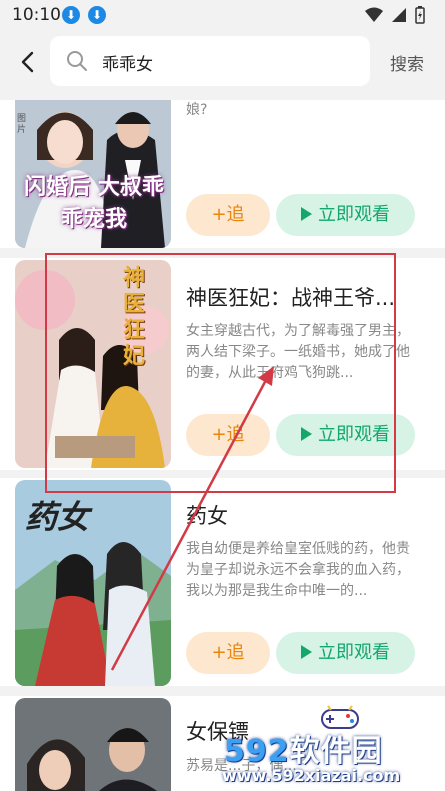 Image resolution: width=445 pixels, height=791 pixels. What do you see at coordinates (336, 751) in the screenshot?
I see `watermark-text: 软件园` at bounding box center [336, 751].